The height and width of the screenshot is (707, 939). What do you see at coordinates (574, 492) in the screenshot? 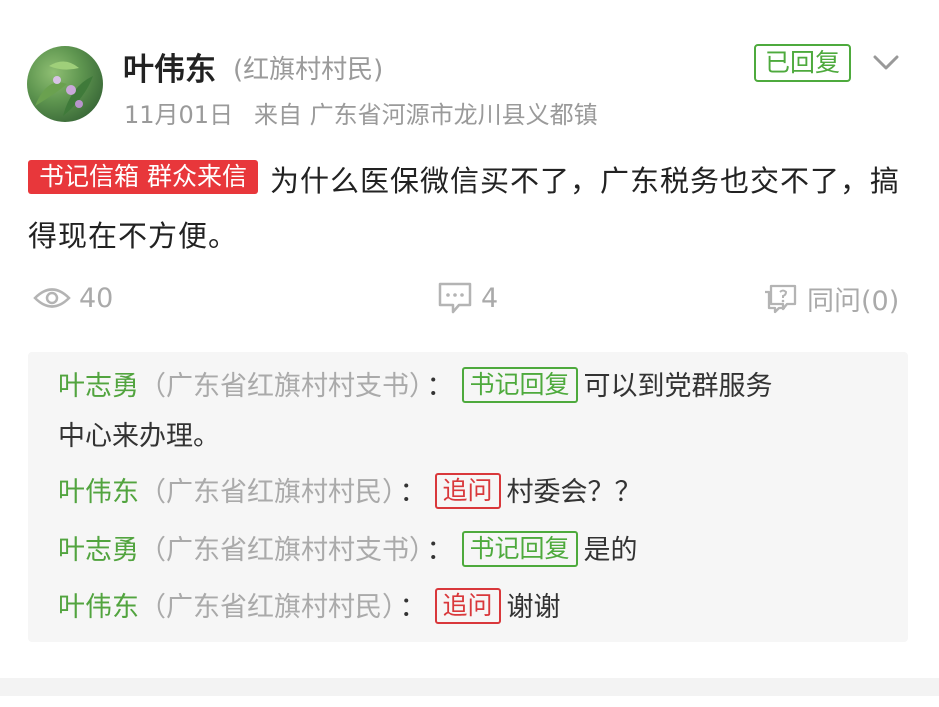
I see `reply-text: 村委会？？` at bounding box center [574, 492].